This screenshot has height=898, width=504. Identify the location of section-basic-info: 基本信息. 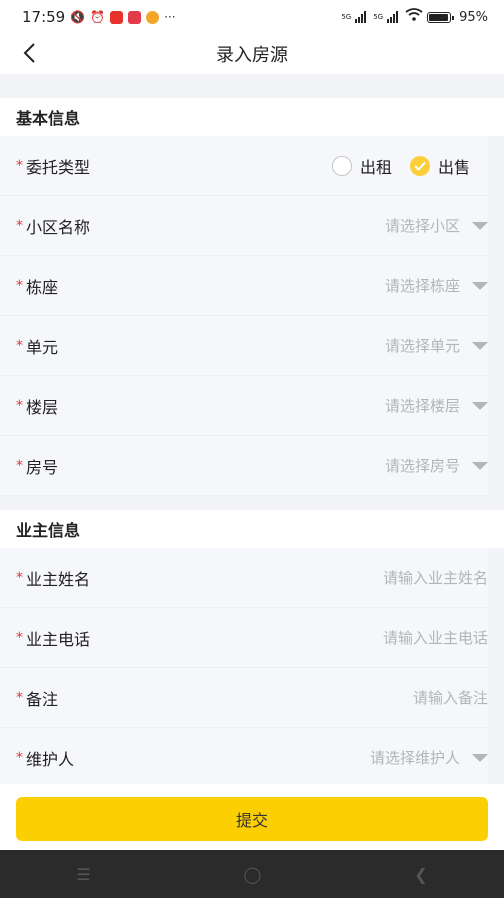
(252, 117).